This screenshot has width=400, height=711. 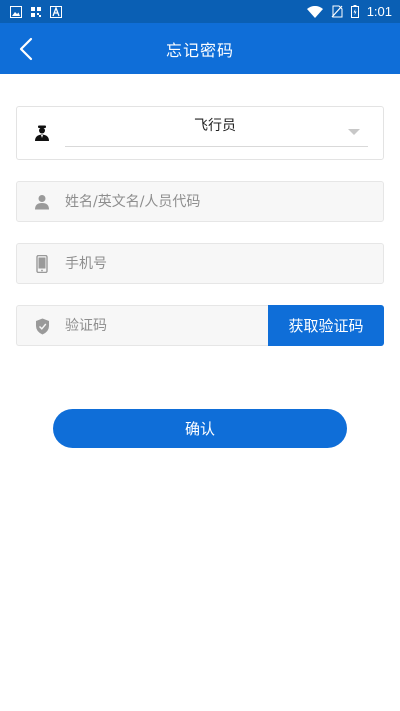 I want to click on status-right-icons: 1:01, so click(x=349, y=11).